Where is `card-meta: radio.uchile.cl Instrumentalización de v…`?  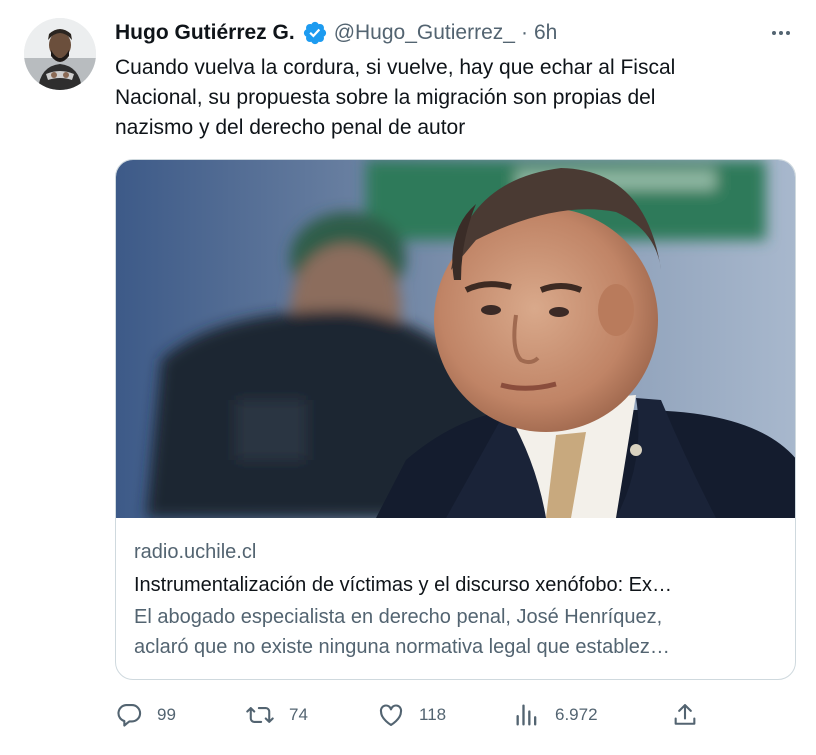 card-meta: radio.uchile.cl Instrumentalización de v… is located at coordinates (456, 599).